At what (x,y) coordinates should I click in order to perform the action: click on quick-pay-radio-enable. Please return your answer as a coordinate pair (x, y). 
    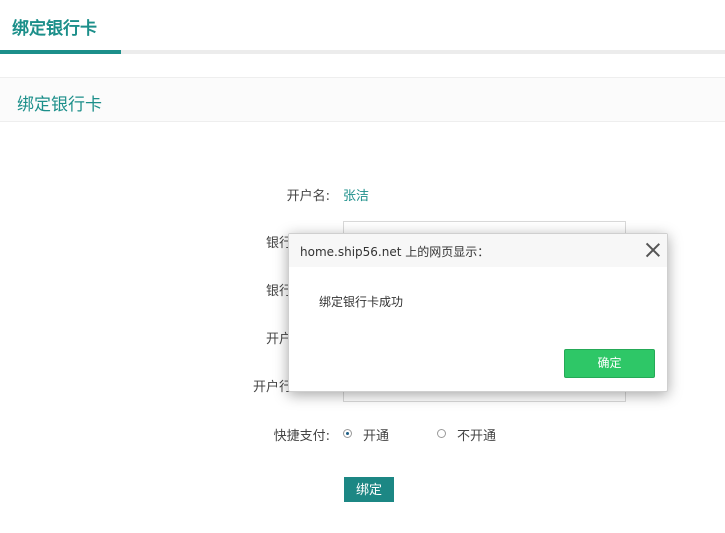
    Looking at the image, I should click on (347, 433).